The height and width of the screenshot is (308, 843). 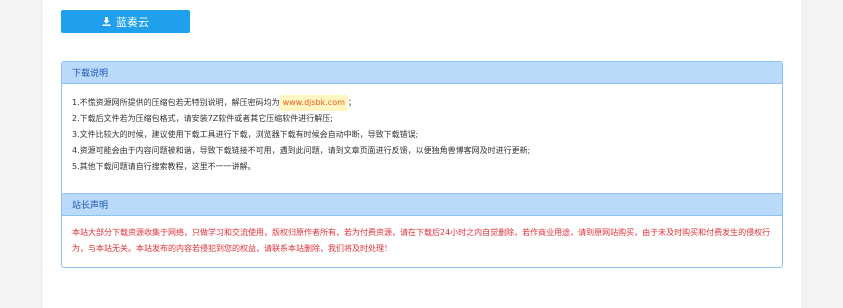 What do you see at coordinates (313, 103) in the screenshot?
I see `password-highlight: www.djsbk.com` at bounding box center [313, 103].